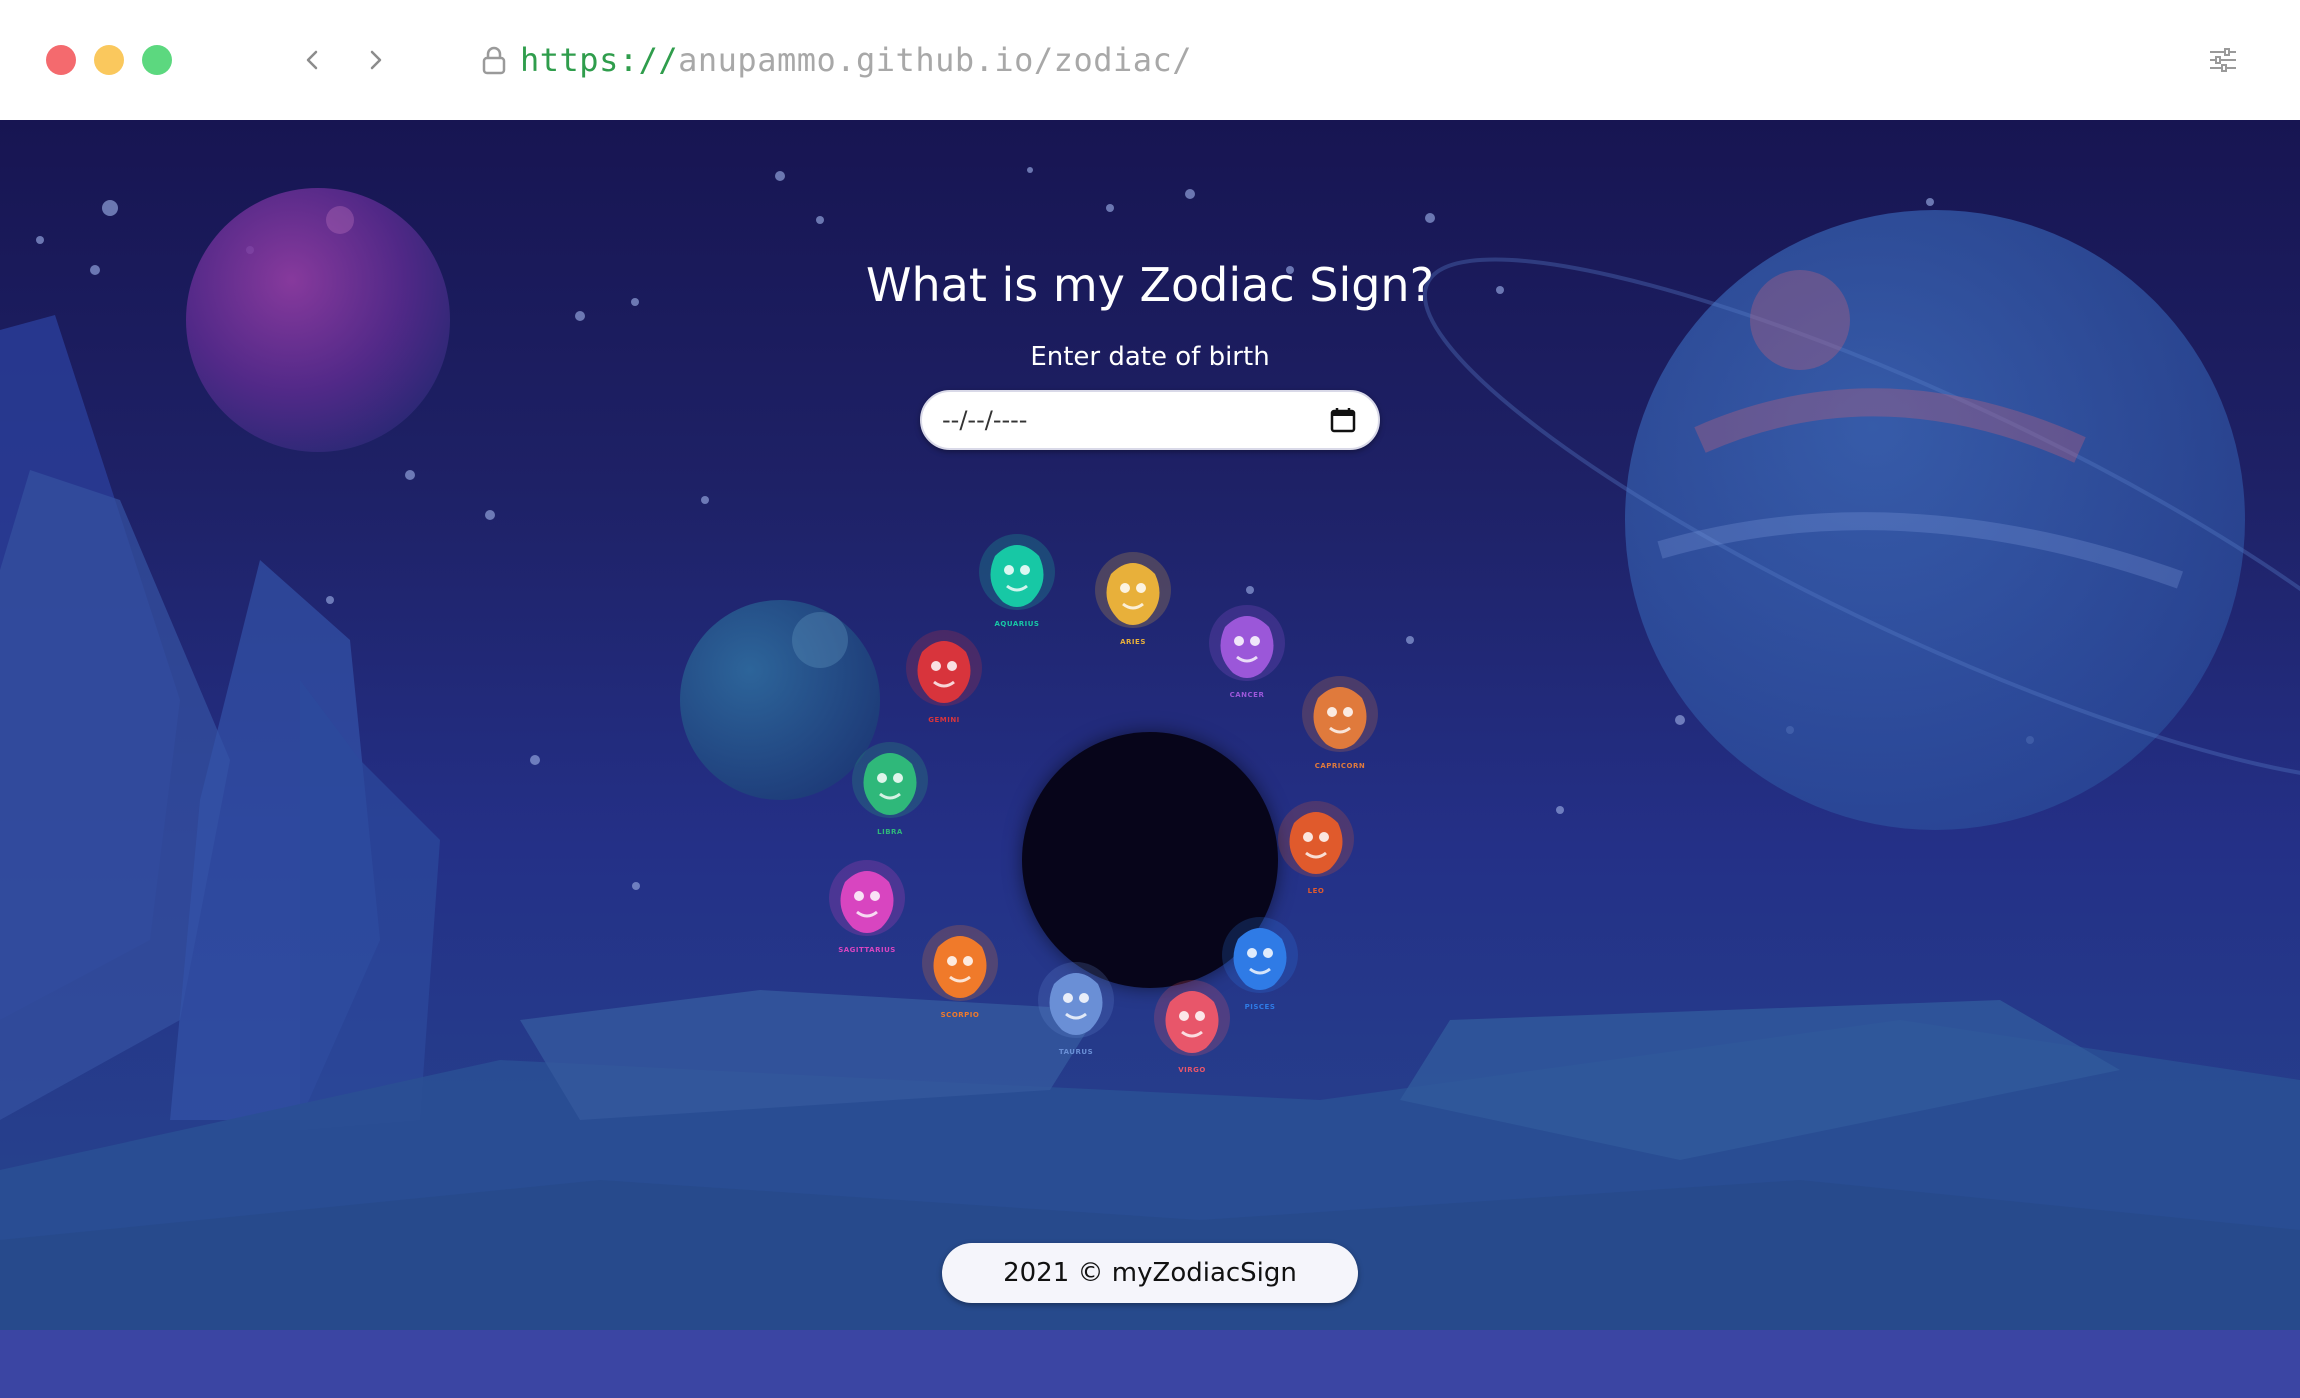 This screenshot has width=2300, height=1398. Describe the element at coordinates (599, 60) in the screenshot. I see `url-scheme: https://` at that location.